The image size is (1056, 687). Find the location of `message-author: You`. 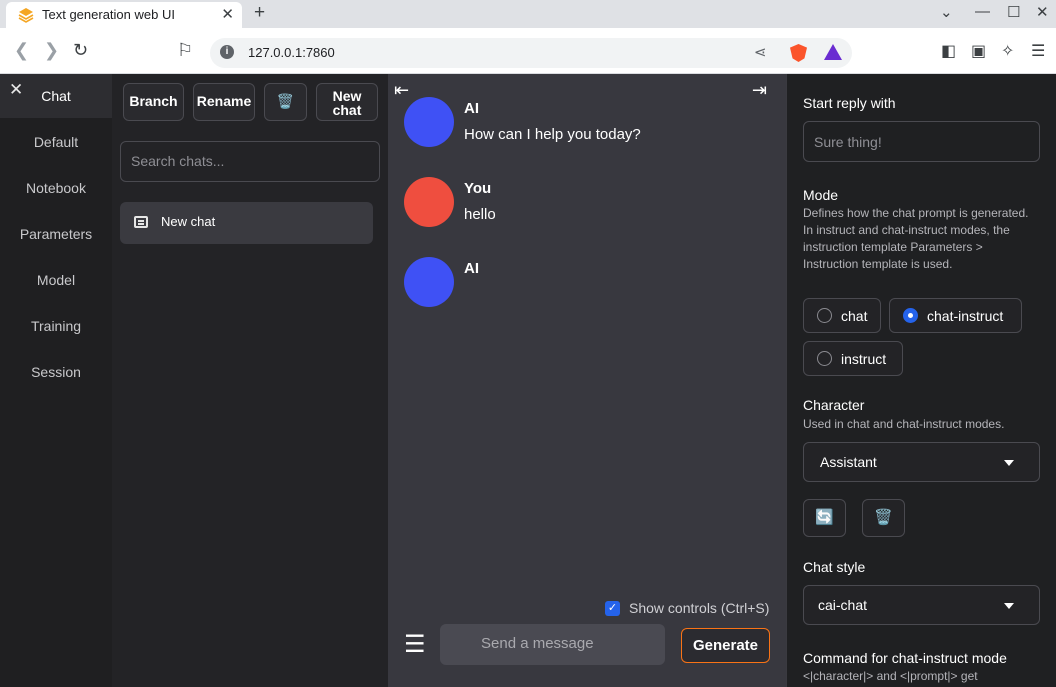

message-author: You is located at coordinates (478, 188).